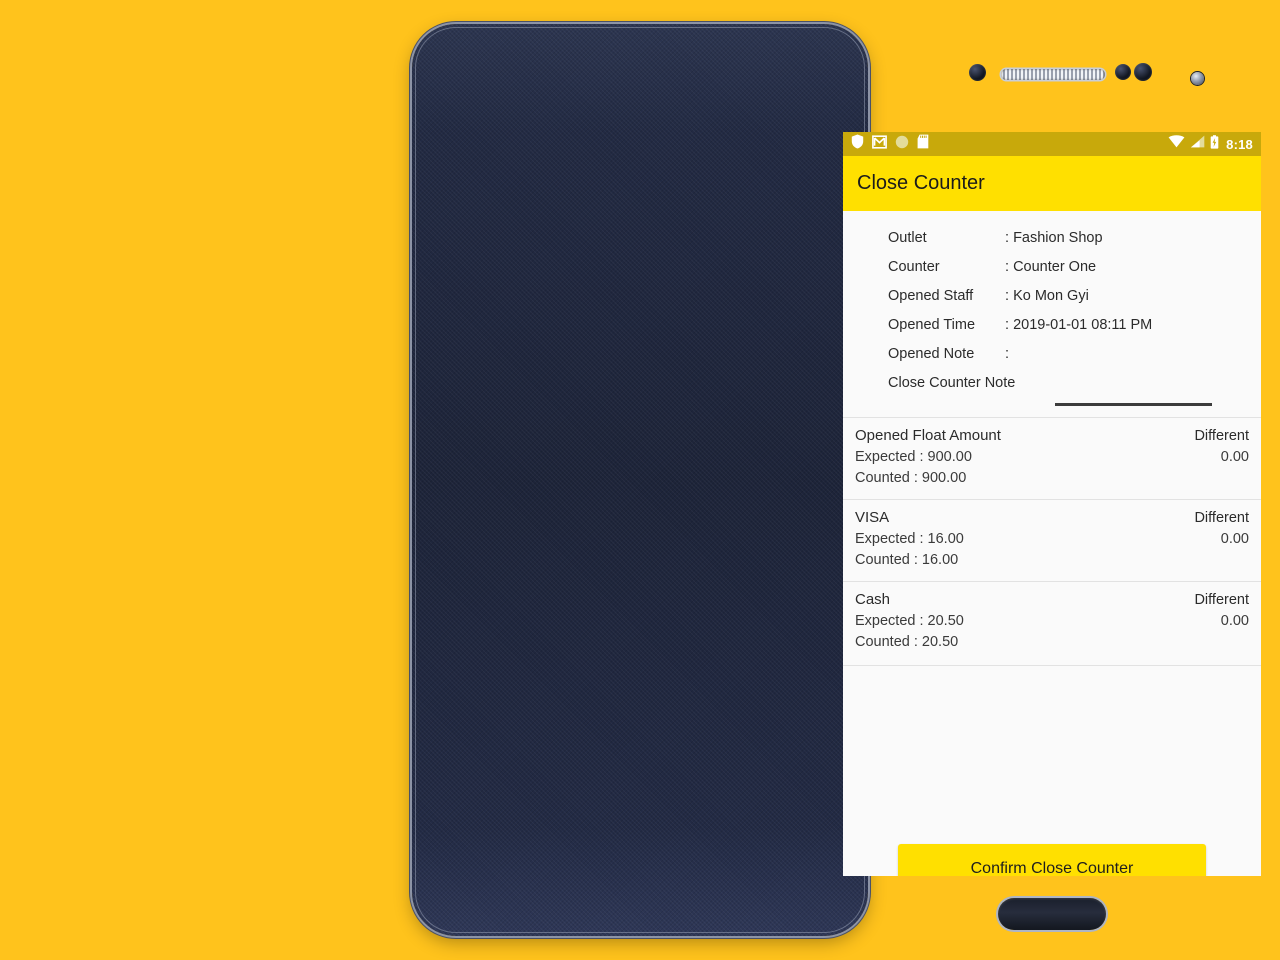 This screenshot has width=1280, height=960. What do you see at coordinates (1052, 599) in the screenshot?
I see `amount-head: Cash Different` at bounding box center [1052, 599].